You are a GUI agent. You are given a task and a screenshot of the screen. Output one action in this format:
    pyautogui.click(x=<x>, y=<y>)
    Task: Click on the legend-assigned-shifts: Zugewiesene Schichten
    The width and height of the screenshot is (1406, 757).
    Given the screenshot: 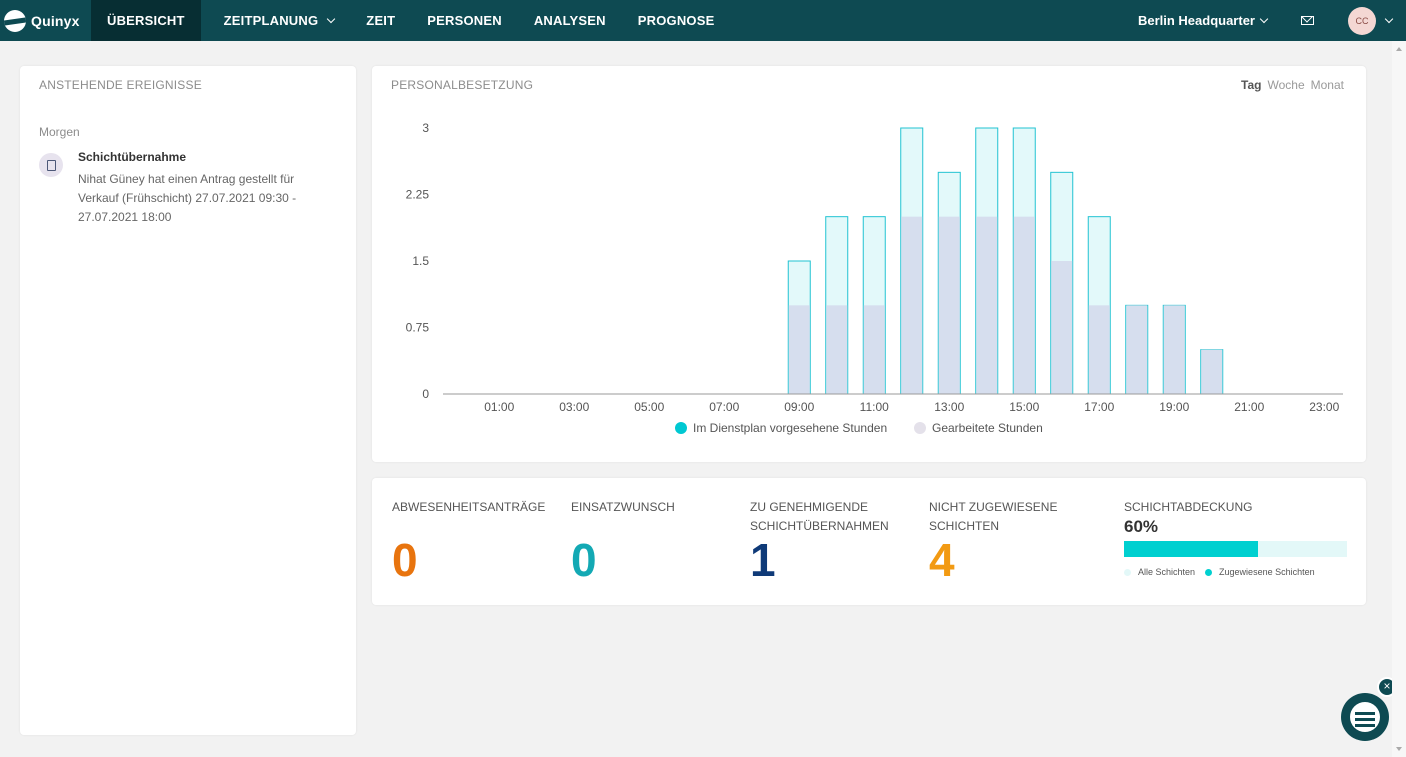 What is the action you would take?
    pyautogui.click(x=1267, y=572)
    